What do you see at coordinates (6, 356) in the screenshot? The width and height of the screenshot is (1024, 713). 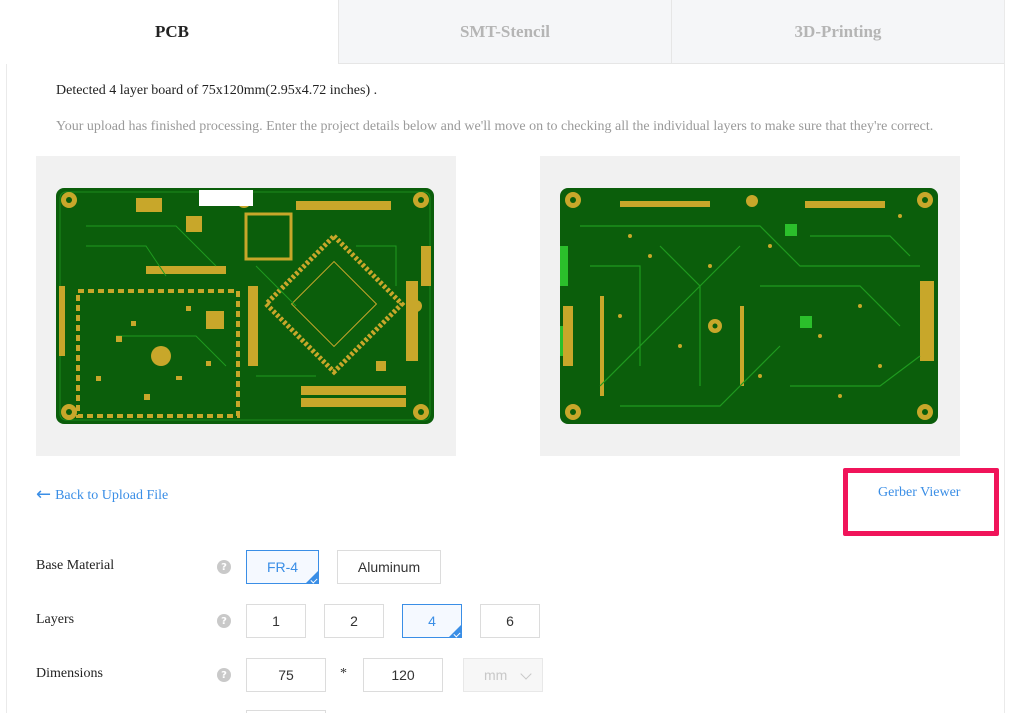 I see `content-left-border` at bounding box center [6, 356].